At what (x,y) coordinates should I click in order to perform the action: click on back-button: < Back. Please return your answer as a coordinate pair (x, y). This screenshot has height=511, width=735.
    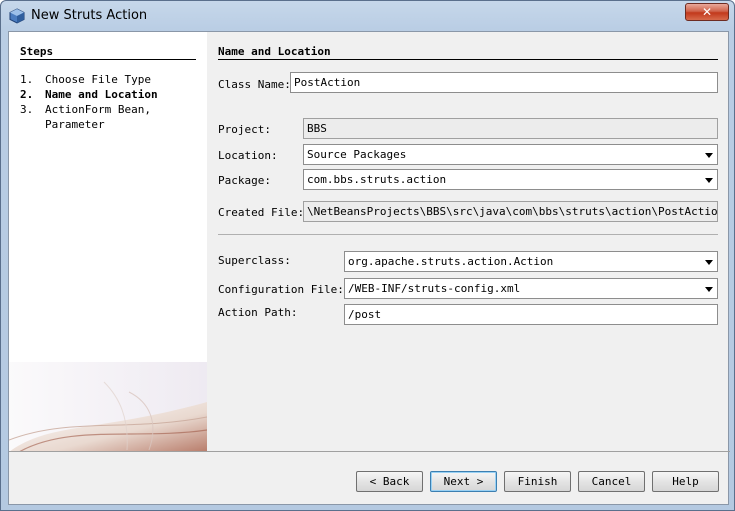
    Looking at the image, I should click on (389, 481).